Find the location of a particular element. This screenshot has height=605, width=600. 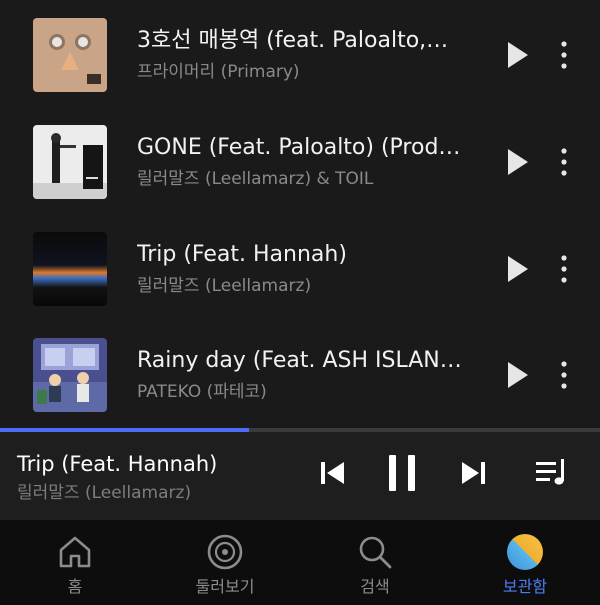

mini-player: Trip (Feat. Hannah) 릴러말즈 (Leellamarz) is located at coordinates (300, 476).